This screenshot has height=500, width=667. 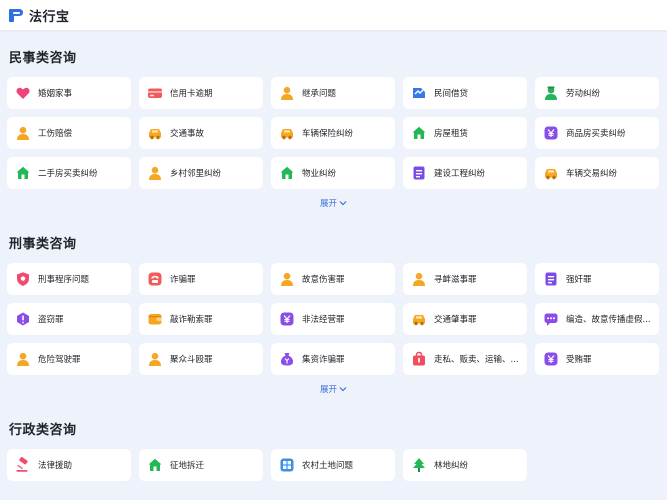 I want to click on consult-card-label: 敲诈勒索罪, so click(x=191, y=320).